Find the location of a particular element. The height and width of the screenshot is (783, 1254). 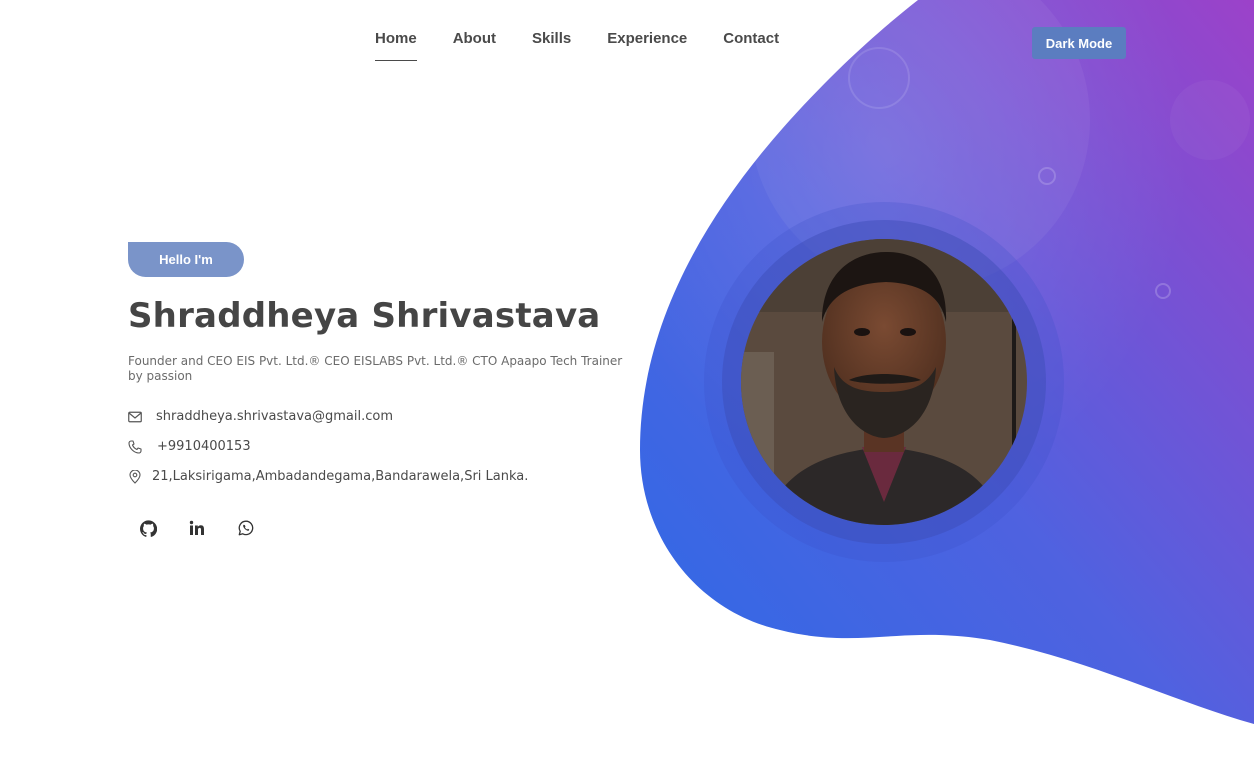

email-text: shraddheya.shrivastava@gmail.com is located at coordinates (274, 416).